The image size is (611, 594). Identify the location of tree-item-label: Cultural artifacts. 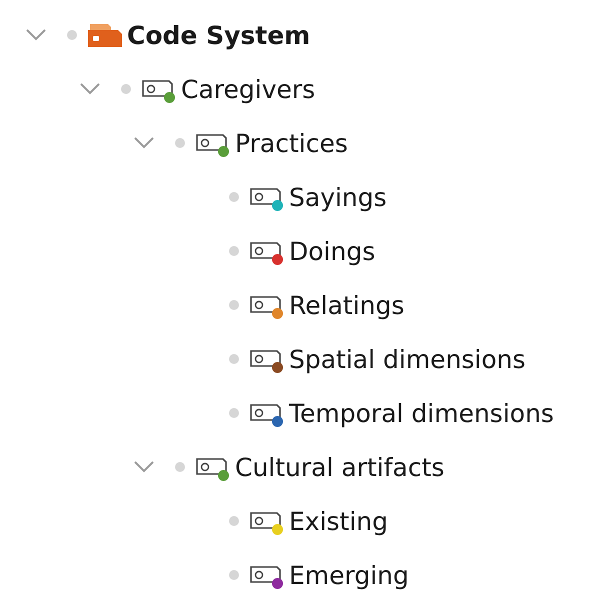
(339, 467).